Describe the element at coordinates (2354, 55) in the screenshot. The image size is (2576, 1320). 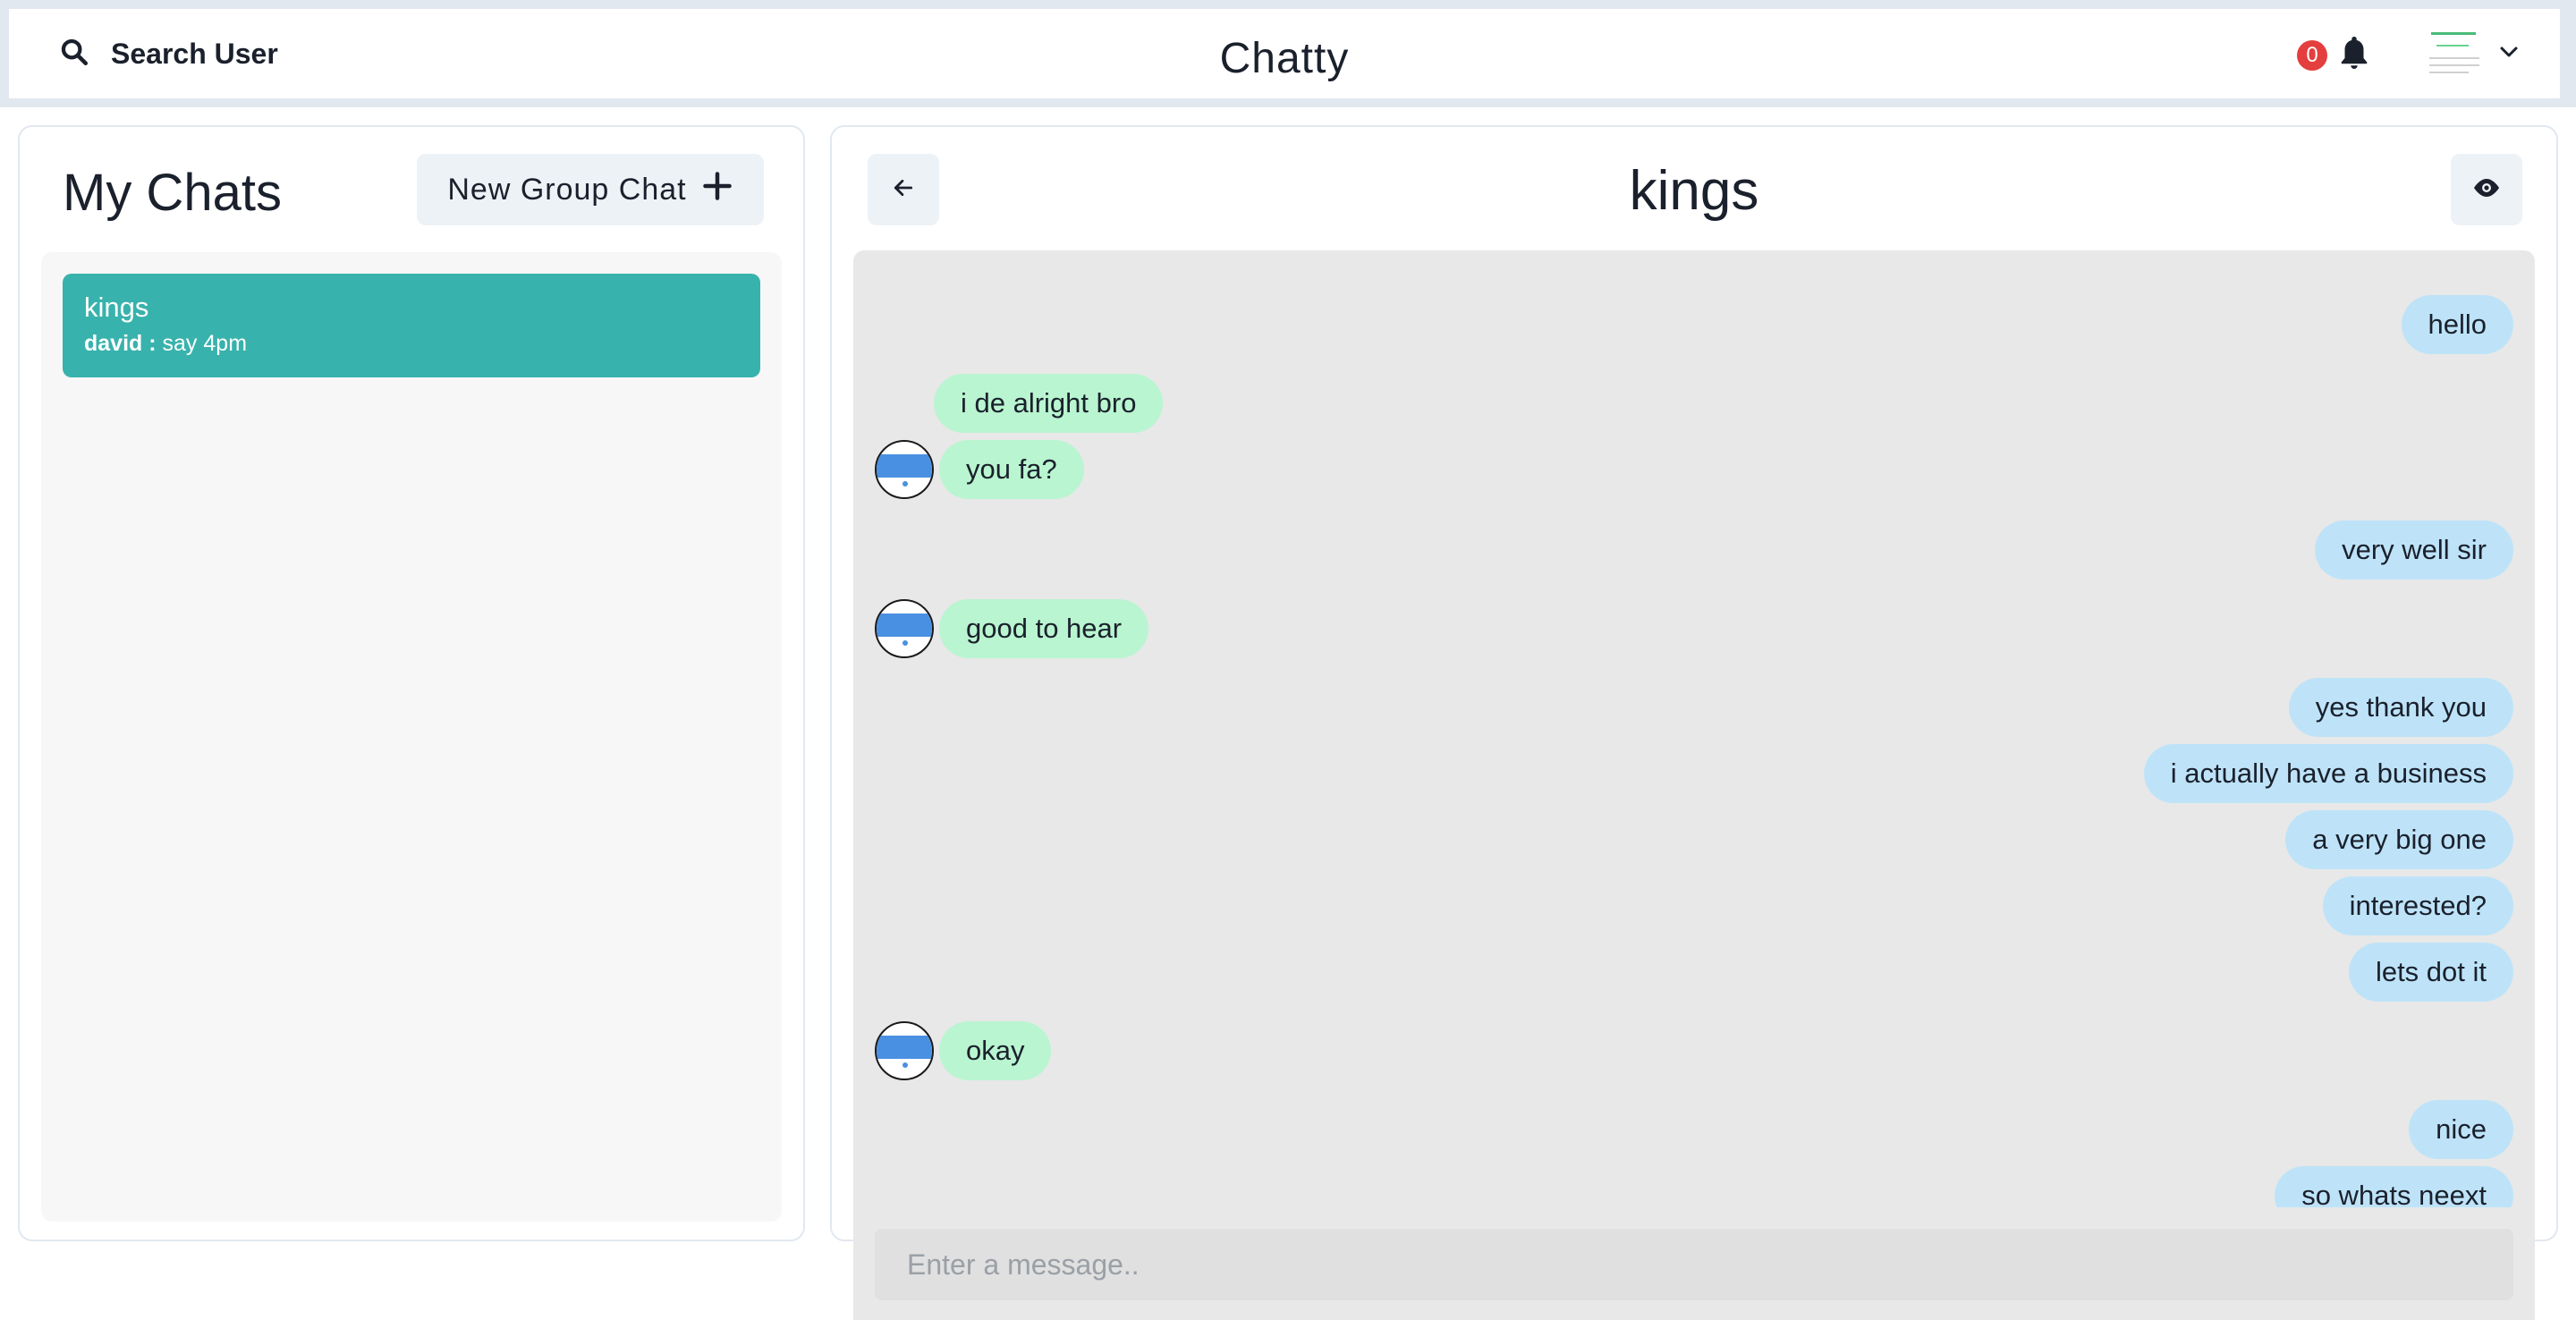
I see `bell-icon` at that location.